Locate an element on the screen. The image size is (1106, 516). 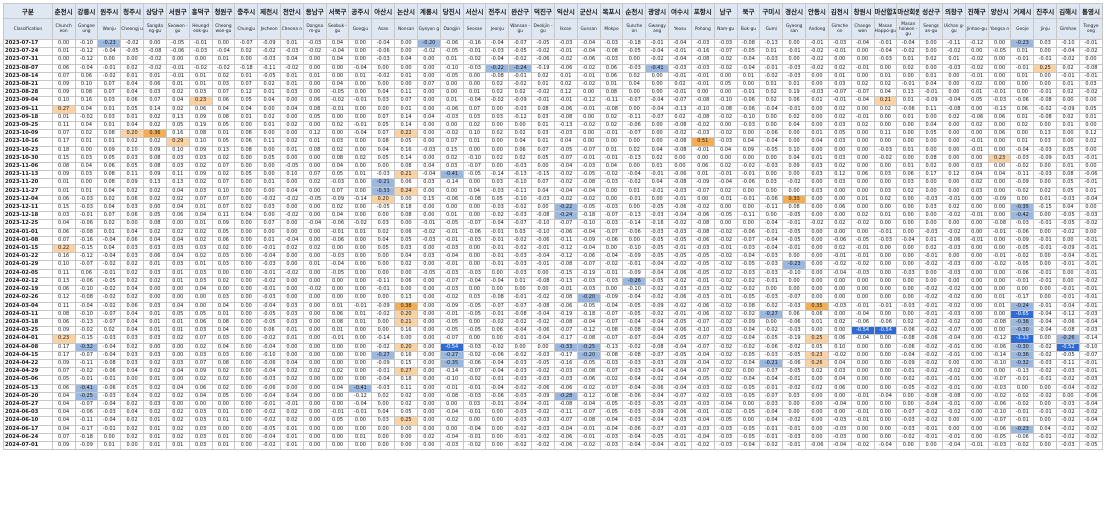
table-cell: -0.10 is located at coordinates (86, 290).